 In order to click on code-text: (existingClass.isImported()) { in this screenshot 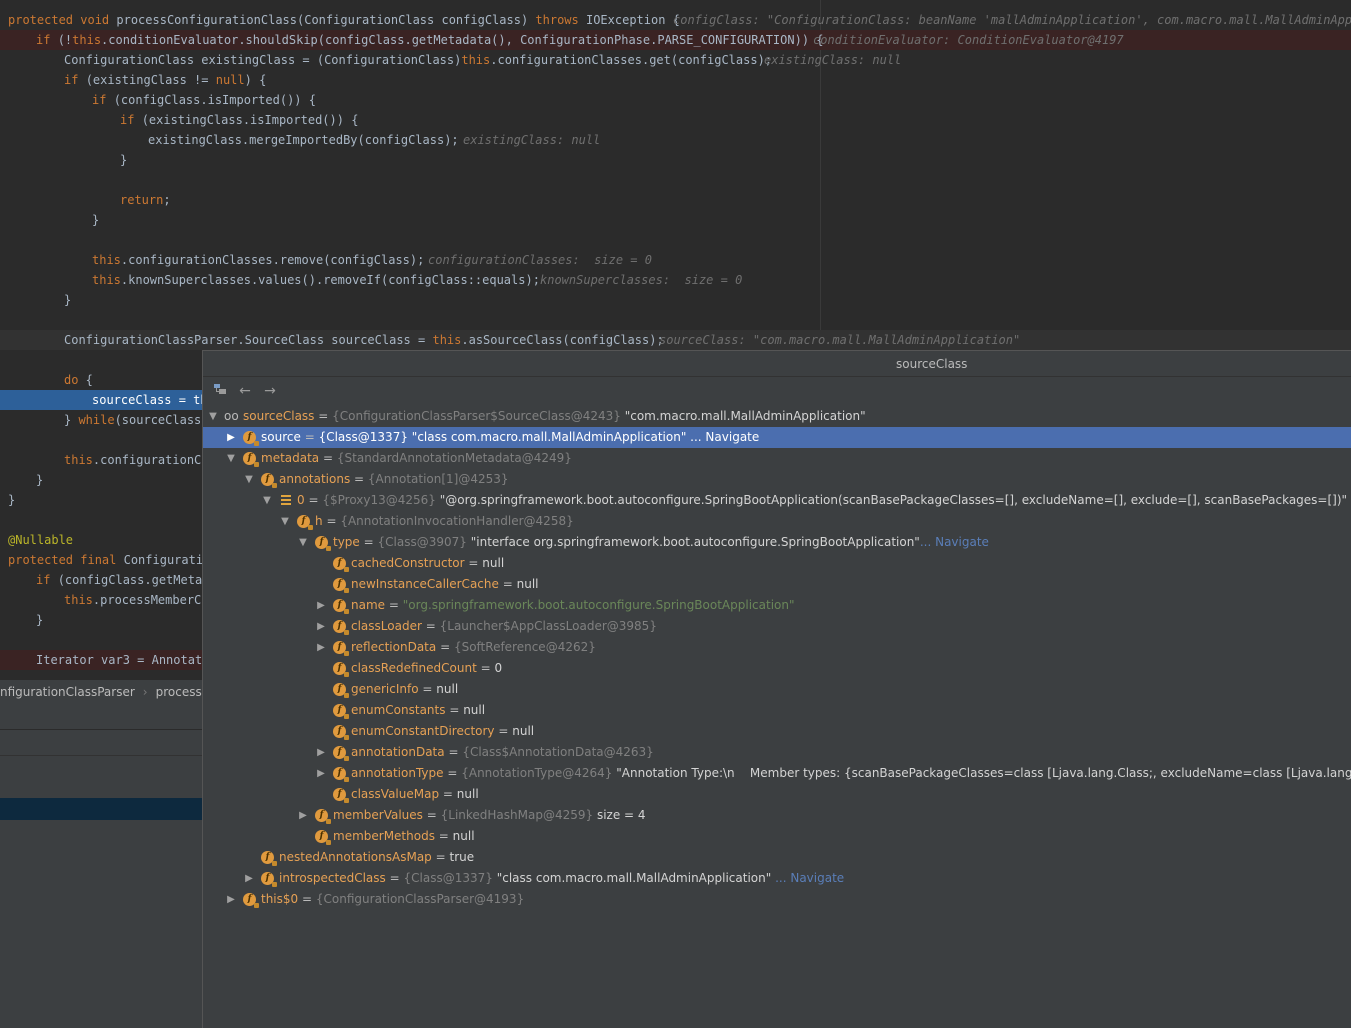, I will do `click(250, 120)`.